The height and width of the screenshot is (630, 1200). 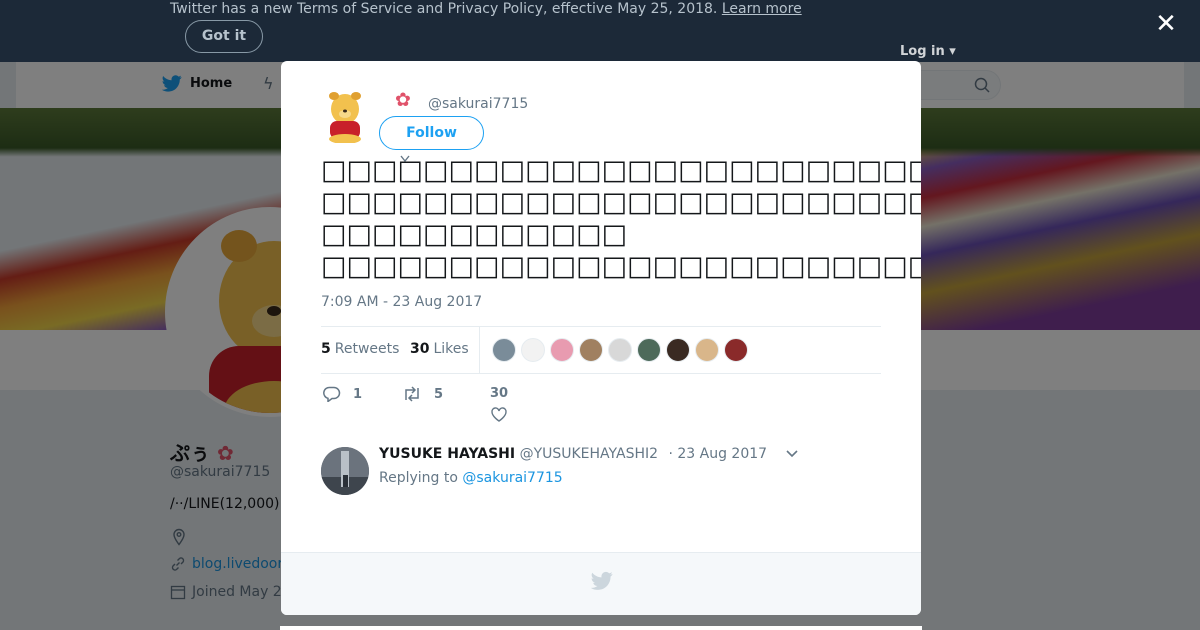 I want to click on follow-button: Follow, so click(x=431, y=133).